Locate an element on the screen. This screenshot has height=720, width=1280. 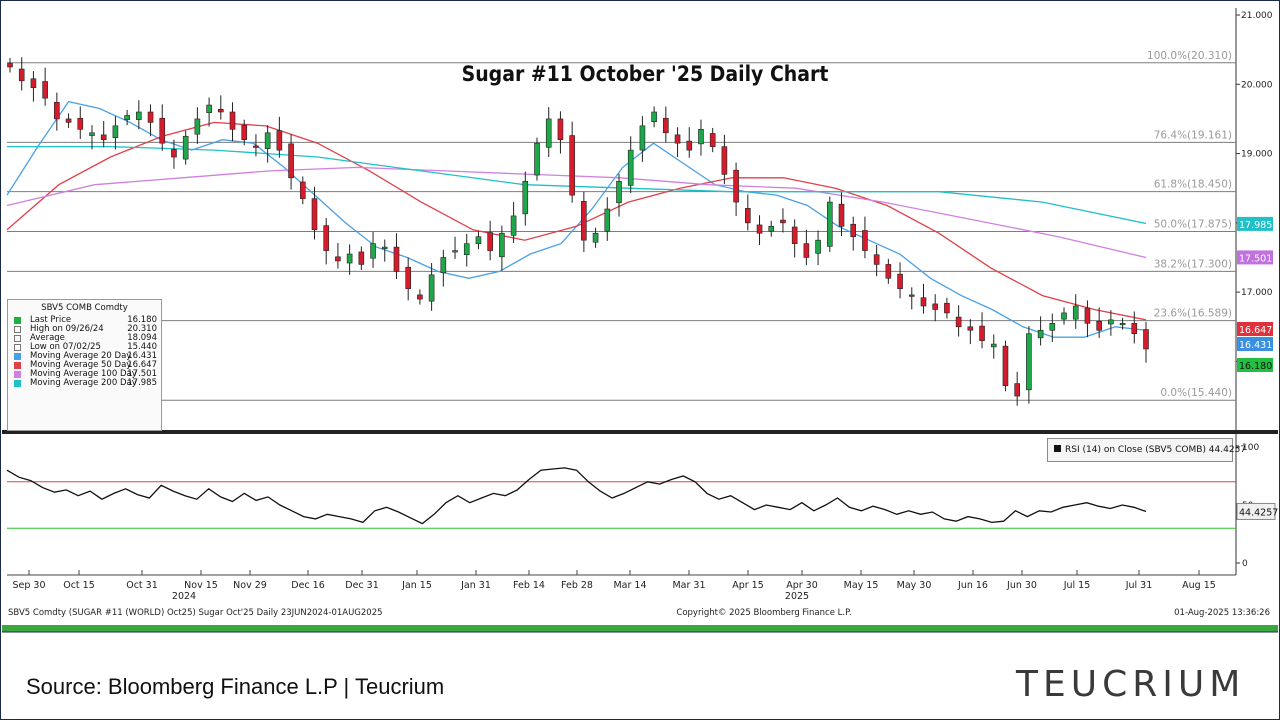
year-label: 2024 is located at coordinates (184, 596).